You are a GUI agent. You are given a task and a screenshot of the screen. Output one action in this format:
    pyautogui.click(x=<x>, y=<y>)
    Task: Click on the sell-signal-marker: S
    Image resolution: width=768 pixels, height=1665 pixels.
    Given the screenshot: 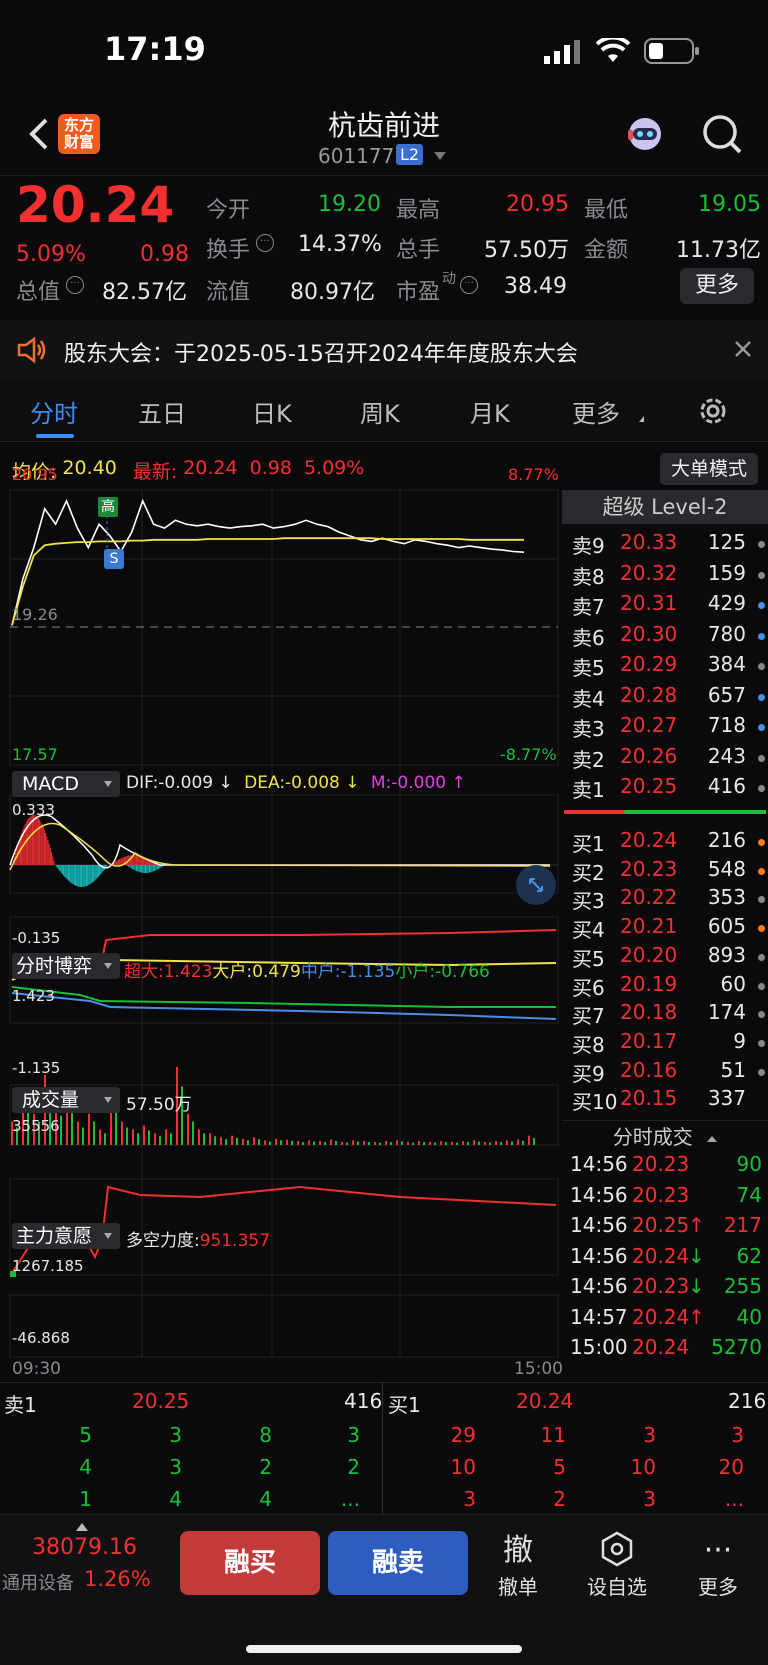 What is the action you would take?
    pyautogui.click(x=114, y=559)
    